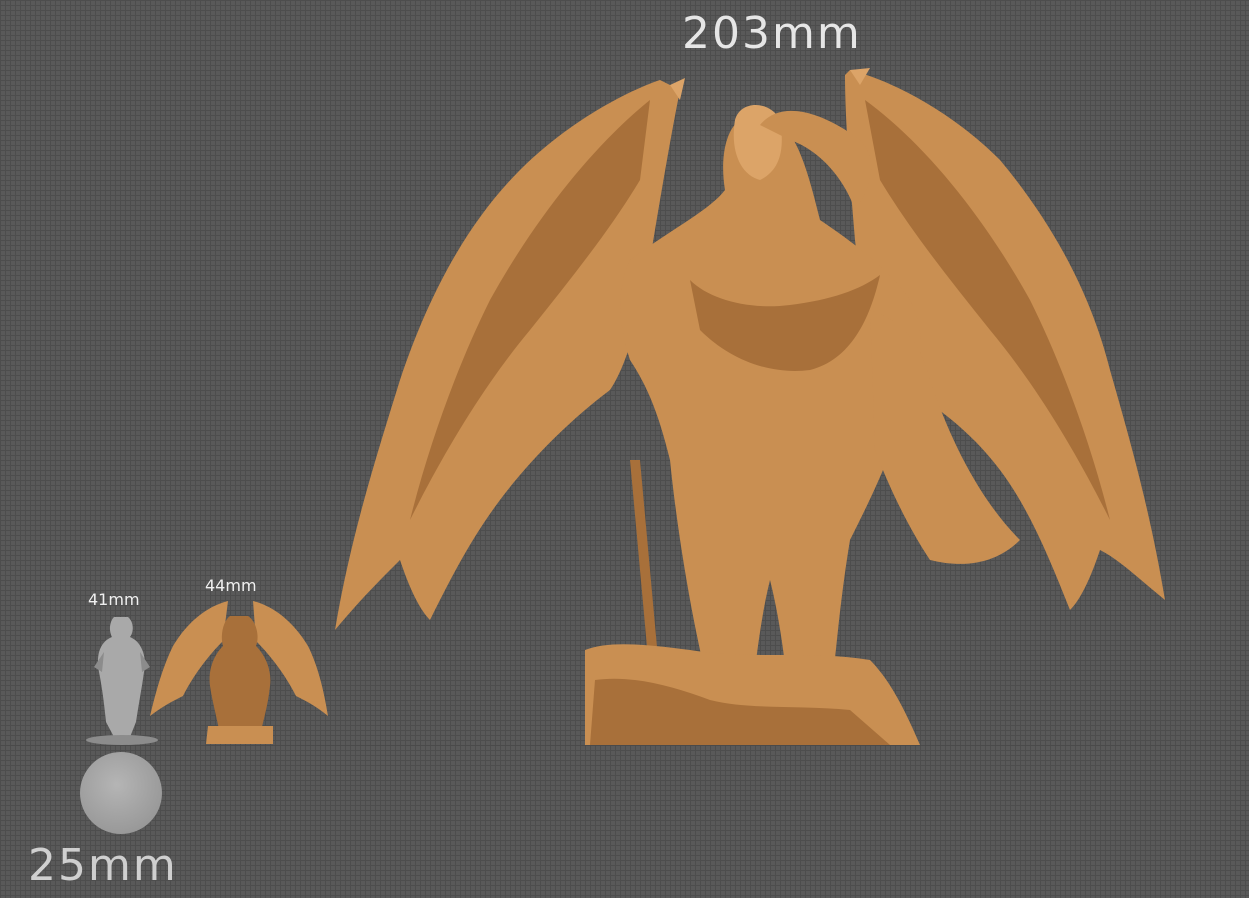 Image resolution: width=1249 pixels, height=898 pixels. What do you see at coordinates (231, 585) in the screenshot?
I see `small-figure-size-label: 44mm` at bounding box center [231, 585].